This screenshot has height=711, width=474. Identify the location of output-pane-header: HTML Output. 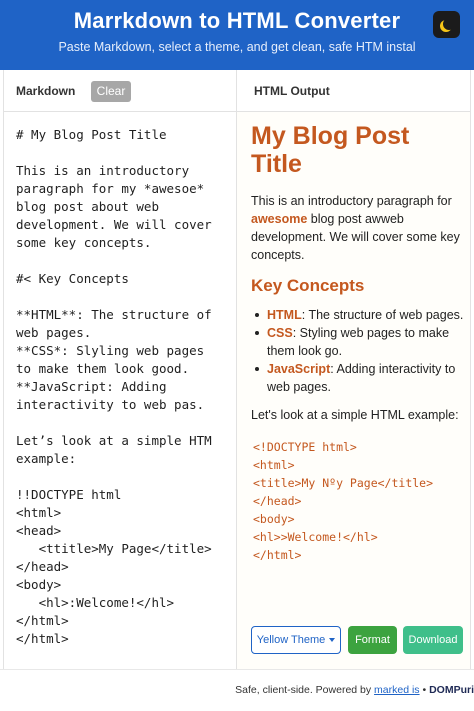
(353, 91).